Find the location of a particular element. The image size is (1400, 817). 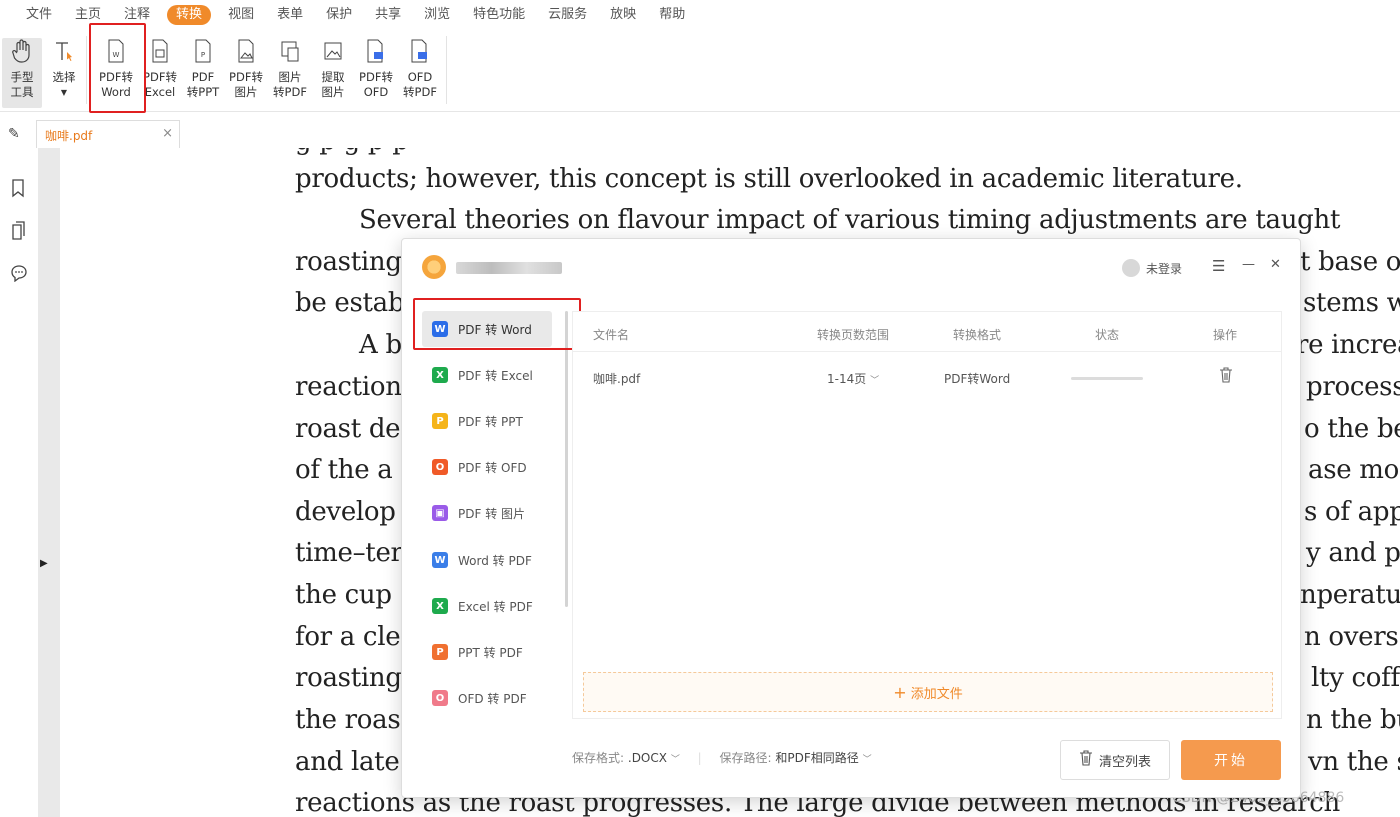

pdf-to-excel-button: PDF转 Excel is located at coordinates (160, 73).